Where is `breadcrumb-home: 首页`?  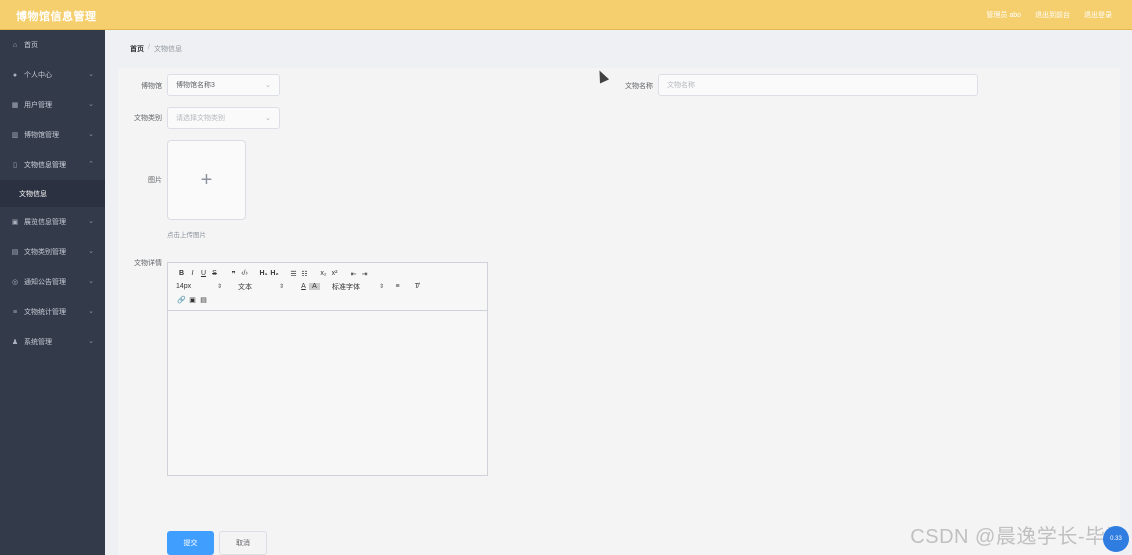 breadcrumb-home: 首页 is located at coordinates (137, 49).